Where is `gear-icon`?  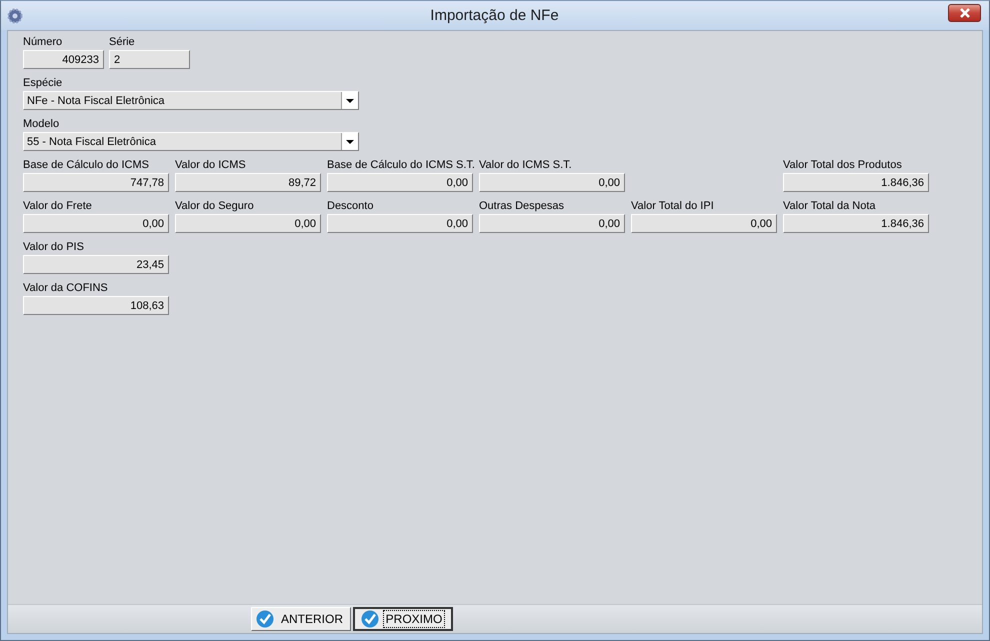
gear-icon is located at coordinates (15, 16).